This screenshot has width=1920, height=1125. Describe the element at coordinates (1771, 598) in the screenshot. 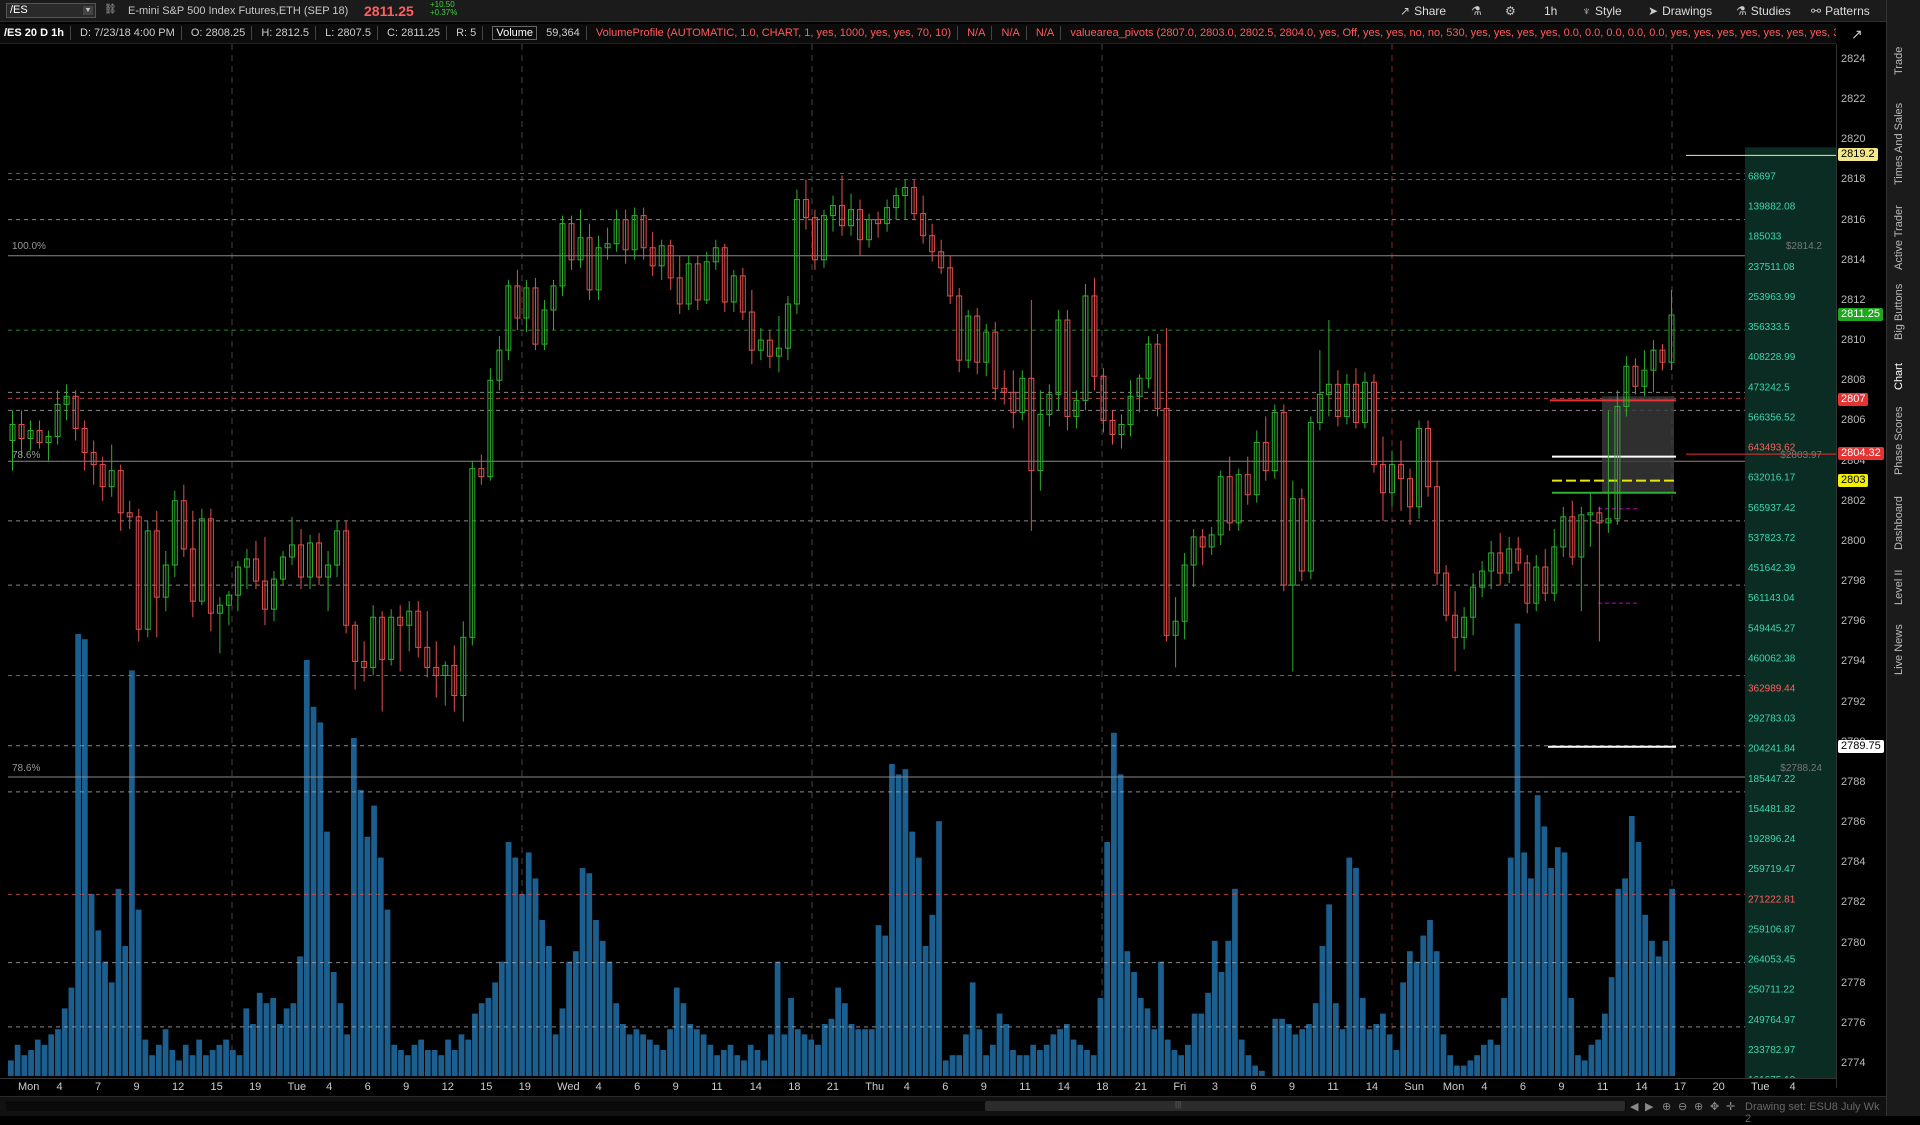

I see `profile-label: 561143.04` at that location.